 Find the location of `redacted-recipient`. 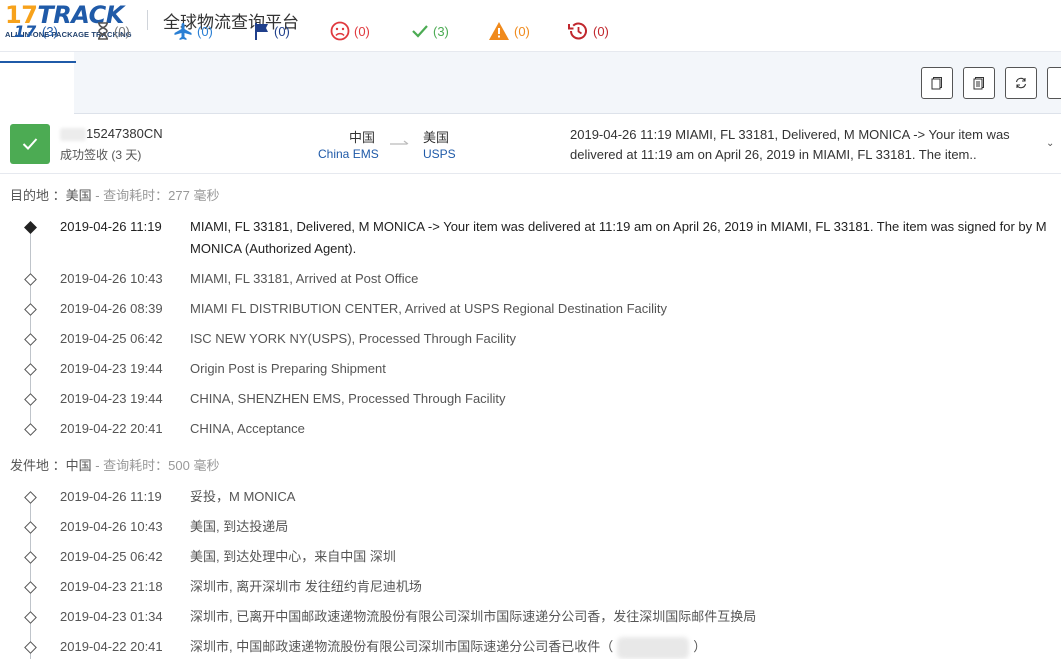

redacted-recipient is located at coordinates (653, 647).